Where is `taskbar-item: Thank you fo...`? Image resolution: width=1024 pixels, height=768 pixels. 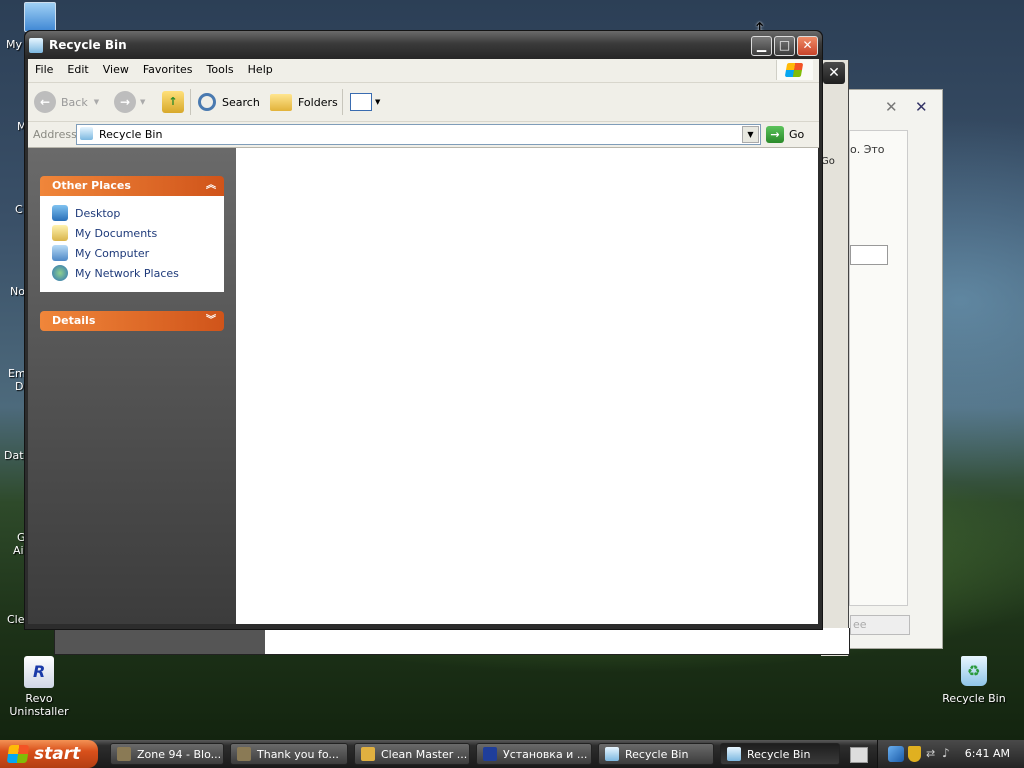
taskbar-item: Thank you fo... is located at coordinates (289, 754).